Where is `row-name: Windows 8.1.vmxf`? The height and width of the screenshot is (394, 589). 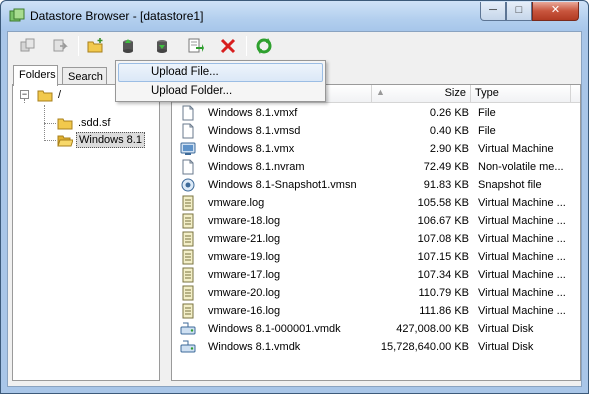
row-name: Windows 8.1.vmxf is located at coordinates (253, 113).